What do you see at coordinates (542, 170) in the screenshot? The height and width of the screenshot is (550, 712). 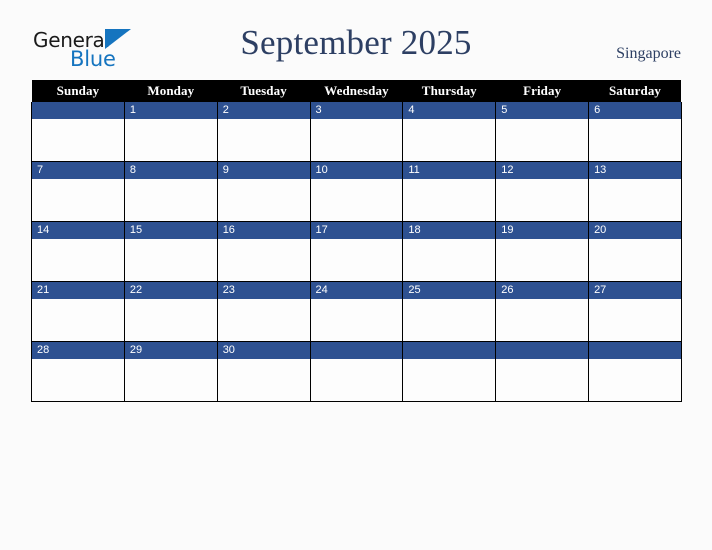 I see `day-number: 12` at bounding box center [542, 170].